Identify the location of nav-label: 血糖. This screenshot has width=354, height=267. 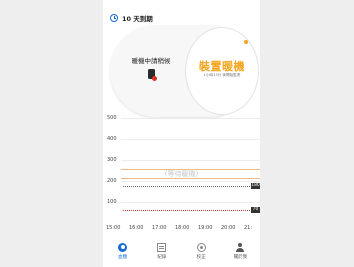
(123, 257).